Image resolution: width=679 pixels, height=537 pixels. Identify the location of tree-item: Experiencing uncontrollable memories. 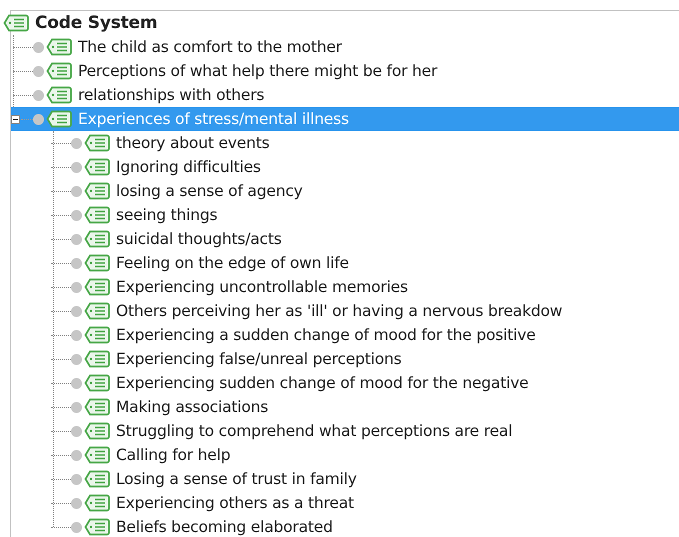
(345, 287).